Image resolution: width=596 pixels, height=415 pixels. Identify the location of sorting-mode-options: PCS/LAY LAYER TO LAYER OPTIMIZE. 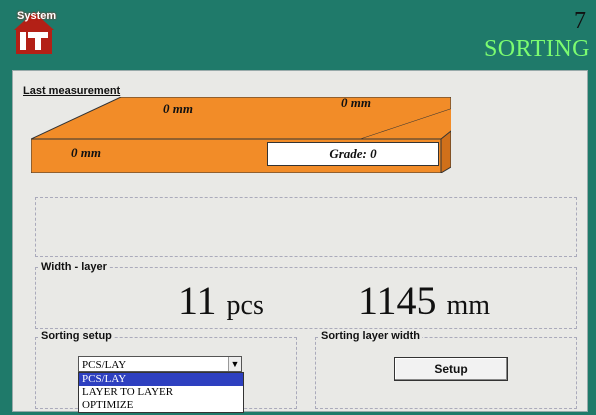
(161, 392).